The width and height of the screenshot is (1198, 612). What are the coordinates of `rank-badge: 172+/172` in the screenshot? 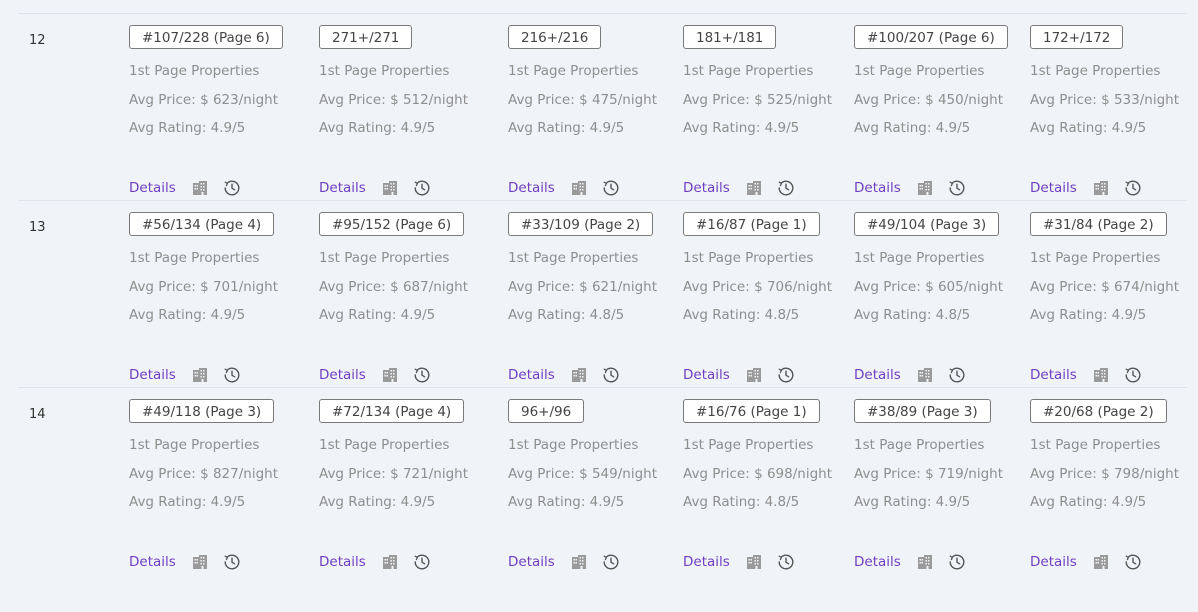 It's located at (1077, 37).